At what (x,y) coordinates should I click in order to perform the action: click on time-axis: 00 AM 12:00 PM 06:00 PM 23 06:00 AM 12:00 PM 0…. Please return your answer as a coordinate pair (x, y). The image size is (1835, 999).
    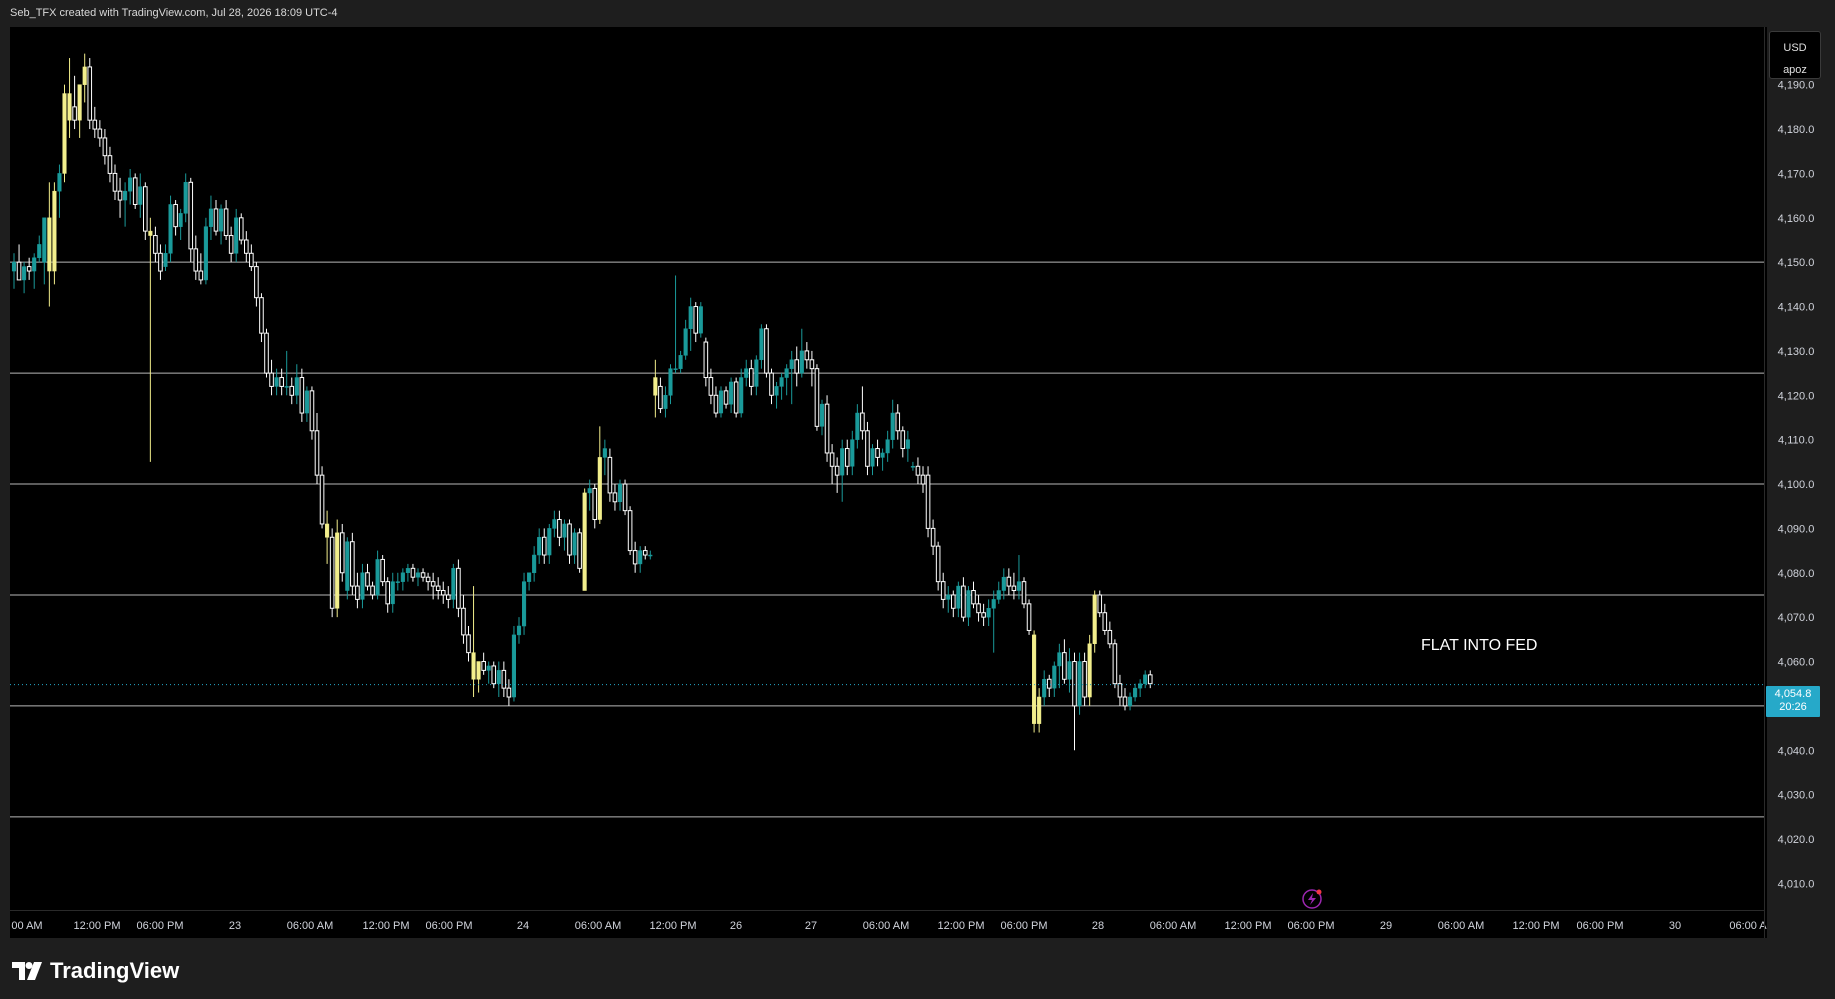
    Looking at the image, I should click on (889, 926).